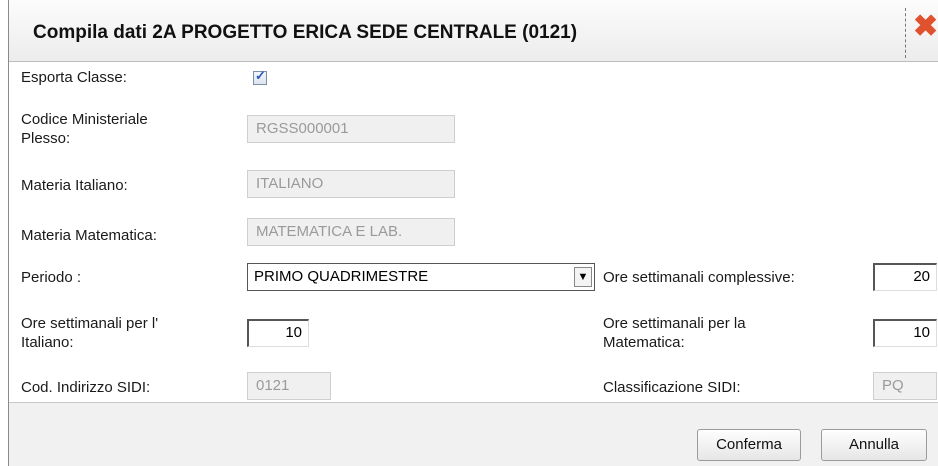 Image resolution: width=938 pixels, height=466 pixels. Describe the element at coordinates (644, 342) in the screenshot. I see `ore-matematica-label-line2: Matematica:` at that location.